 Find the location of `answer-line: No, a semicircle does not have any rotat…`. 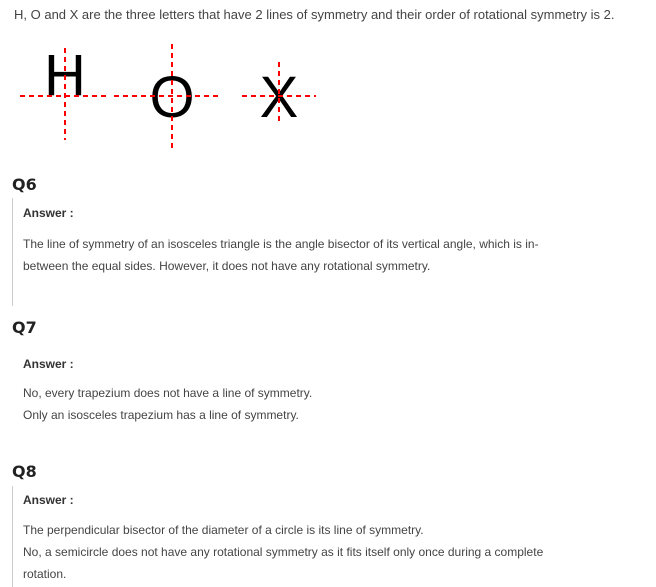

answer-line: No, a semicircle does not have any rotat… is located at coordinates (283, 552).